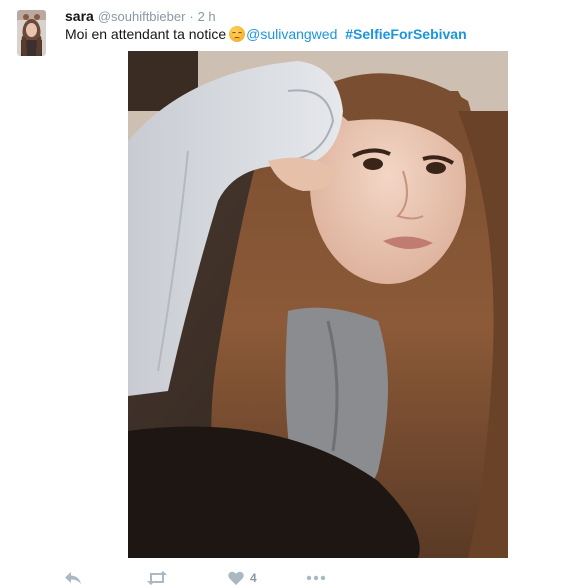 This screenshot has height=588, width=575. I want to click on reply-button, so click(73, 578).